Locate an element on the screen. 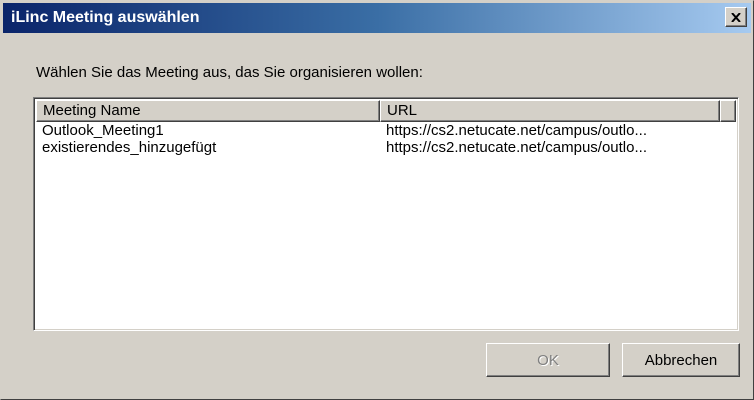 The image size is (754, 400). close-button is located at coordinates (736, 17).